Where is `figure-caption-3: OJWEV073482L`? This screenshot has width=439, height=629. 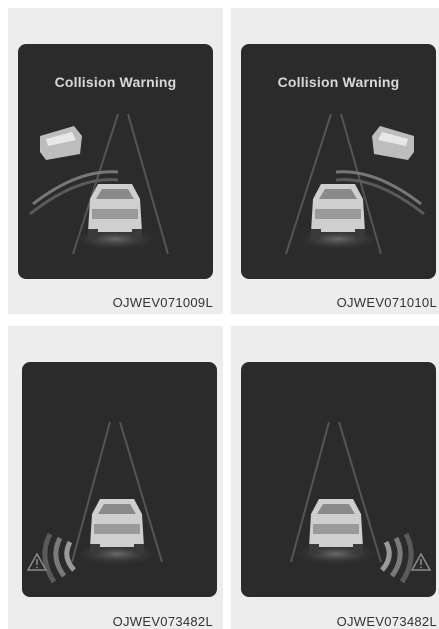
figure-caption-3: OJWEV073482L is located at coordinates (162, 621).